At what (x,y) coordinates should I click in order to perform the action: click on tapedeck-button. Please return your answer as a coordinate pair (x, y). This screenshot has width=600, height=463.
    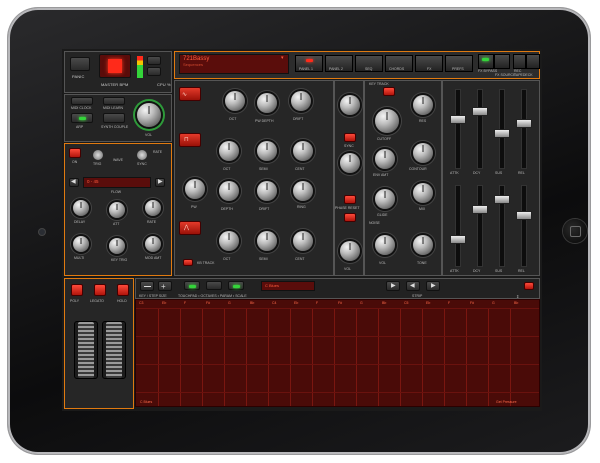
    Looking at the image, I should click on (533, 61).